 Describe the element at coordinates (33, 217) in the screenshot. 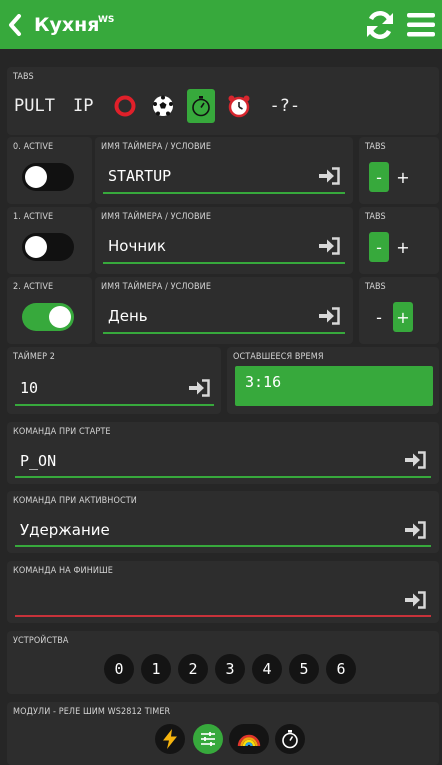

I see `timer-1-active-label: 1. ACTIVE` at that location.